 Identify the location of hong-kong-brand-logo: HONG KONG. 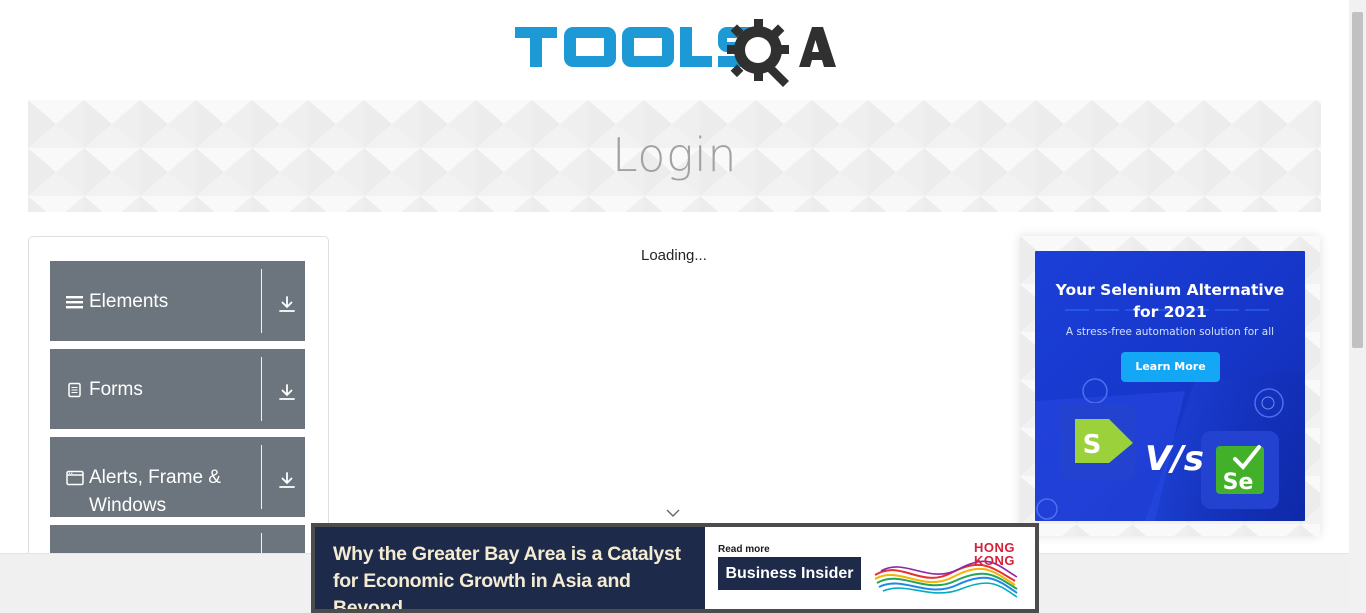
(946, 570).